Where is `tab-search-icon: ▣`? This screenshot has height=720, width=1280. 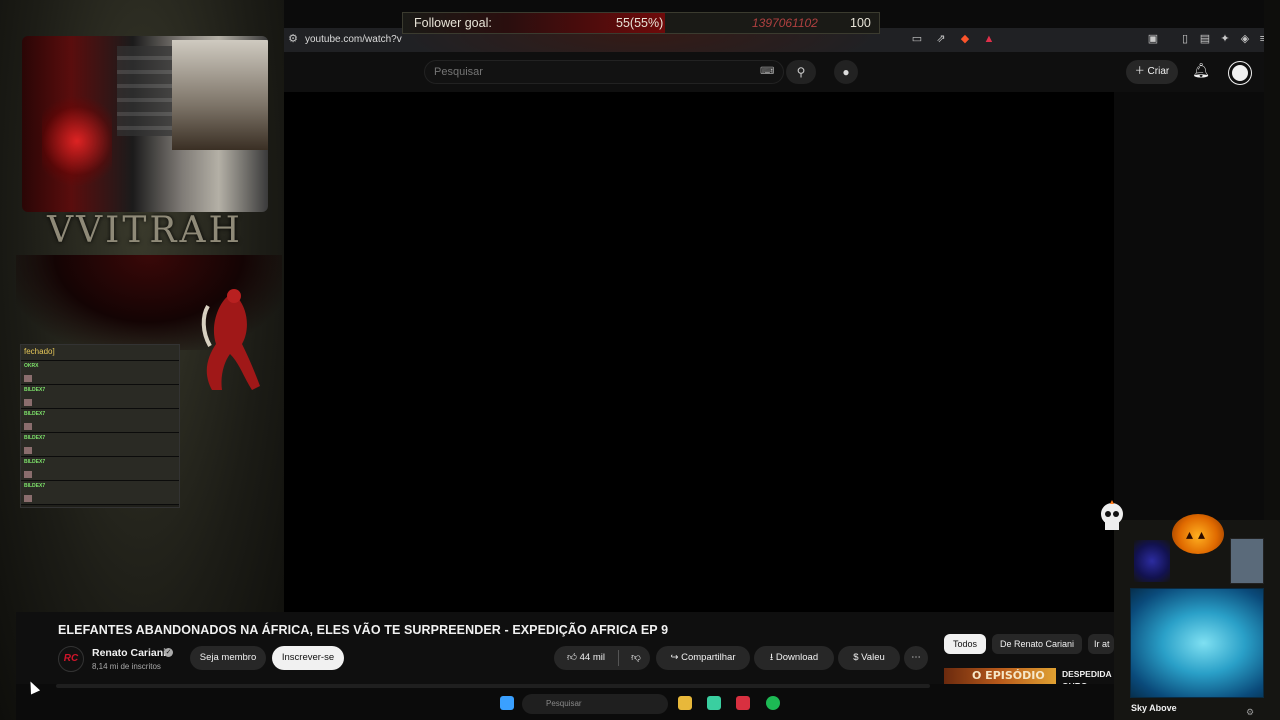 tab-search-icon: ▣ is located at coordinates (1153, 39).